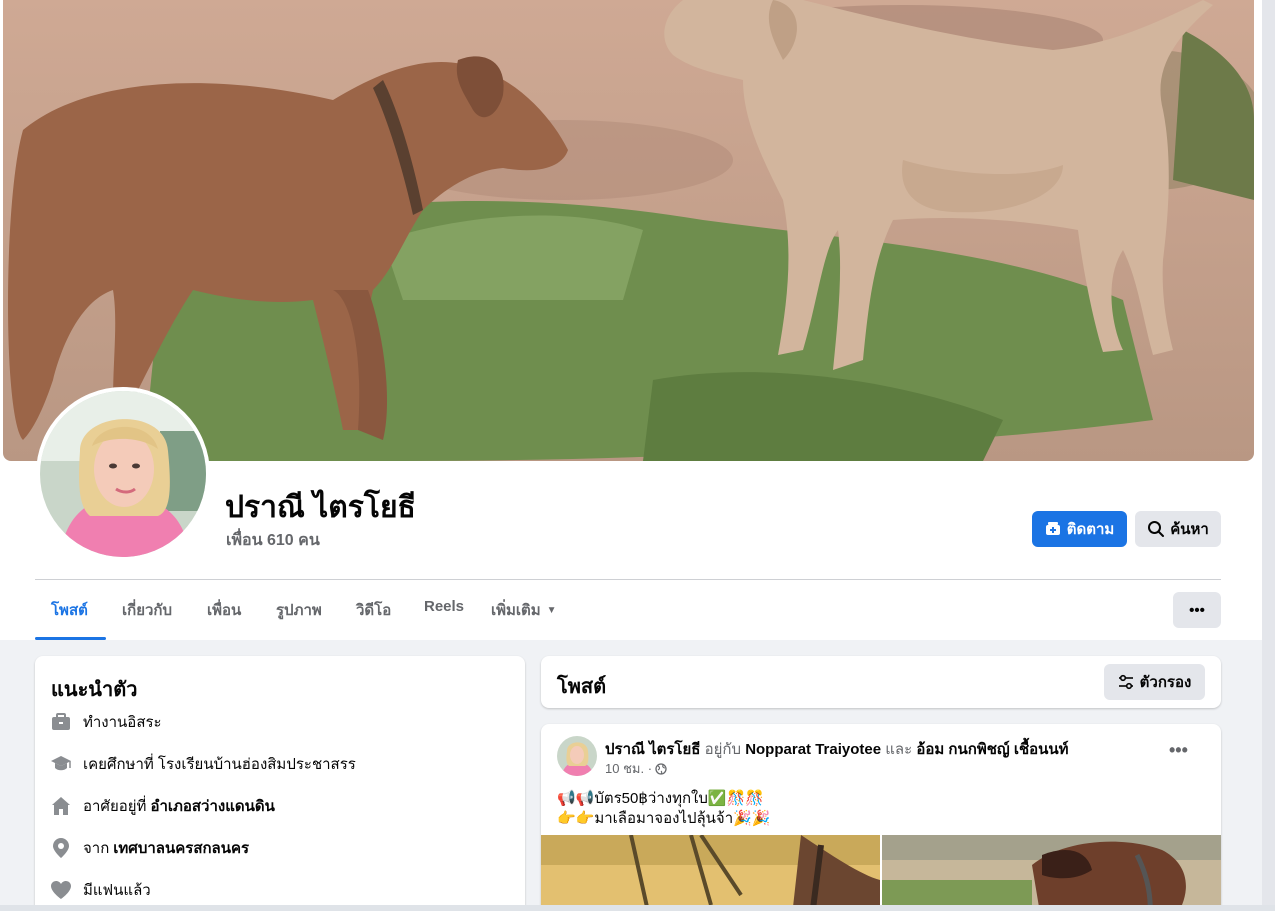  Describe the element at coordinates (1178, 750) in the screenshot. I see `post-options-button: •••` at that location.